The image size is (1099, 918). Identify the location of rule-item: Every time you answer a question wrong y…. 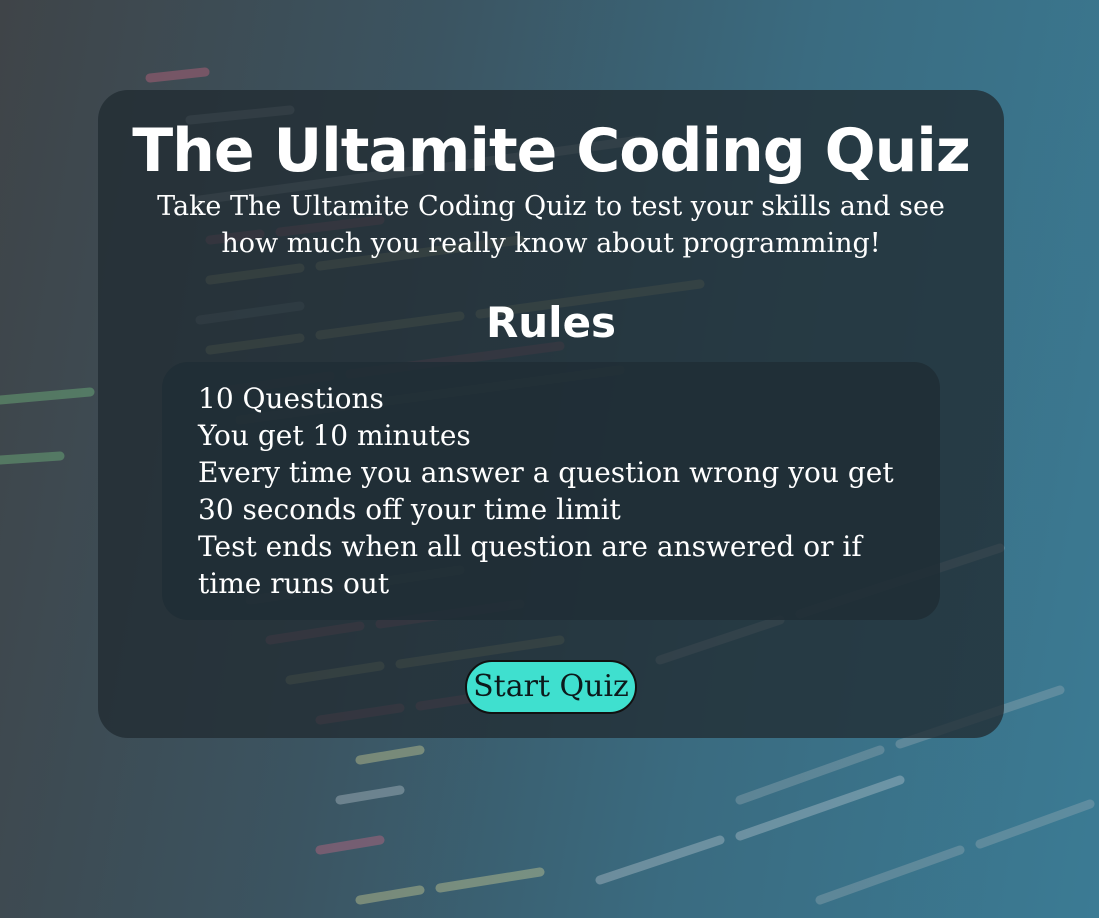
(546, 491).